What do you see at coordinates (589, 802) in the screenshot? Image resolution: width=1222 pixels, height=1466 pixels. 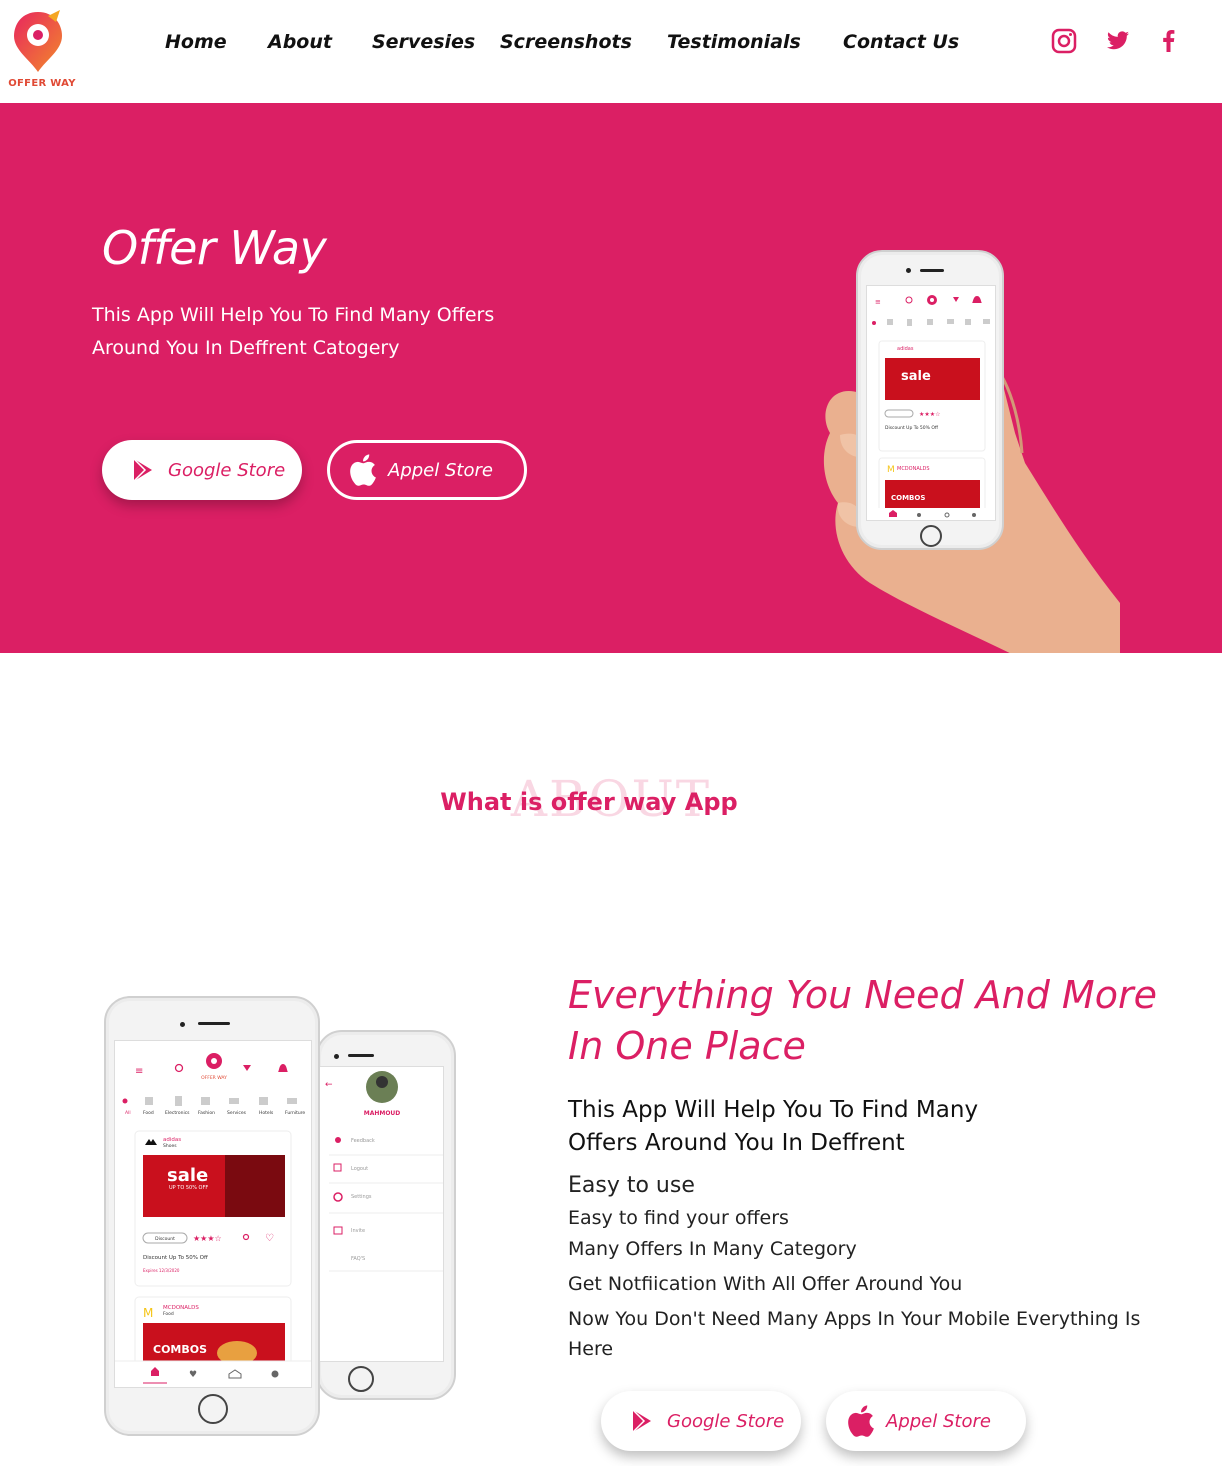 I see `about-subtitle: What is offer way App` at bounding box center [589, 802].